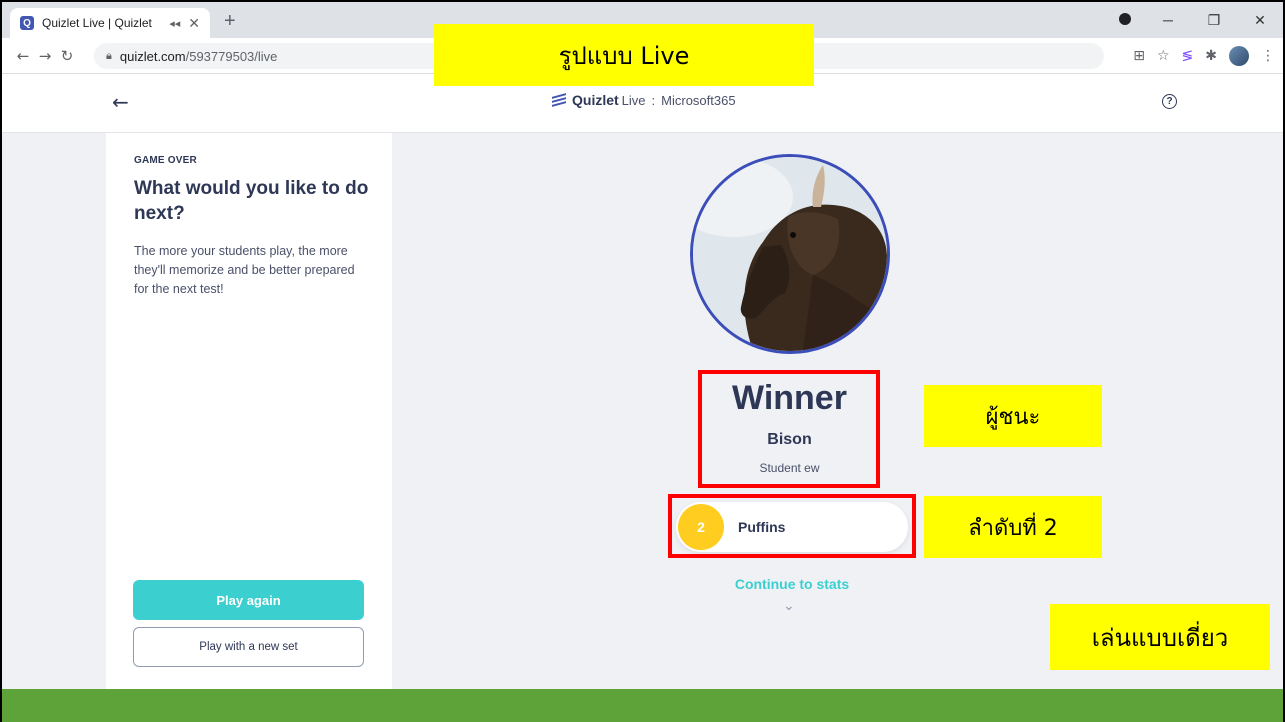 Image resolution: width=1285 pixels, height=722 pixels. I want to click on extension-icon: ≶, so click(1188, 56).